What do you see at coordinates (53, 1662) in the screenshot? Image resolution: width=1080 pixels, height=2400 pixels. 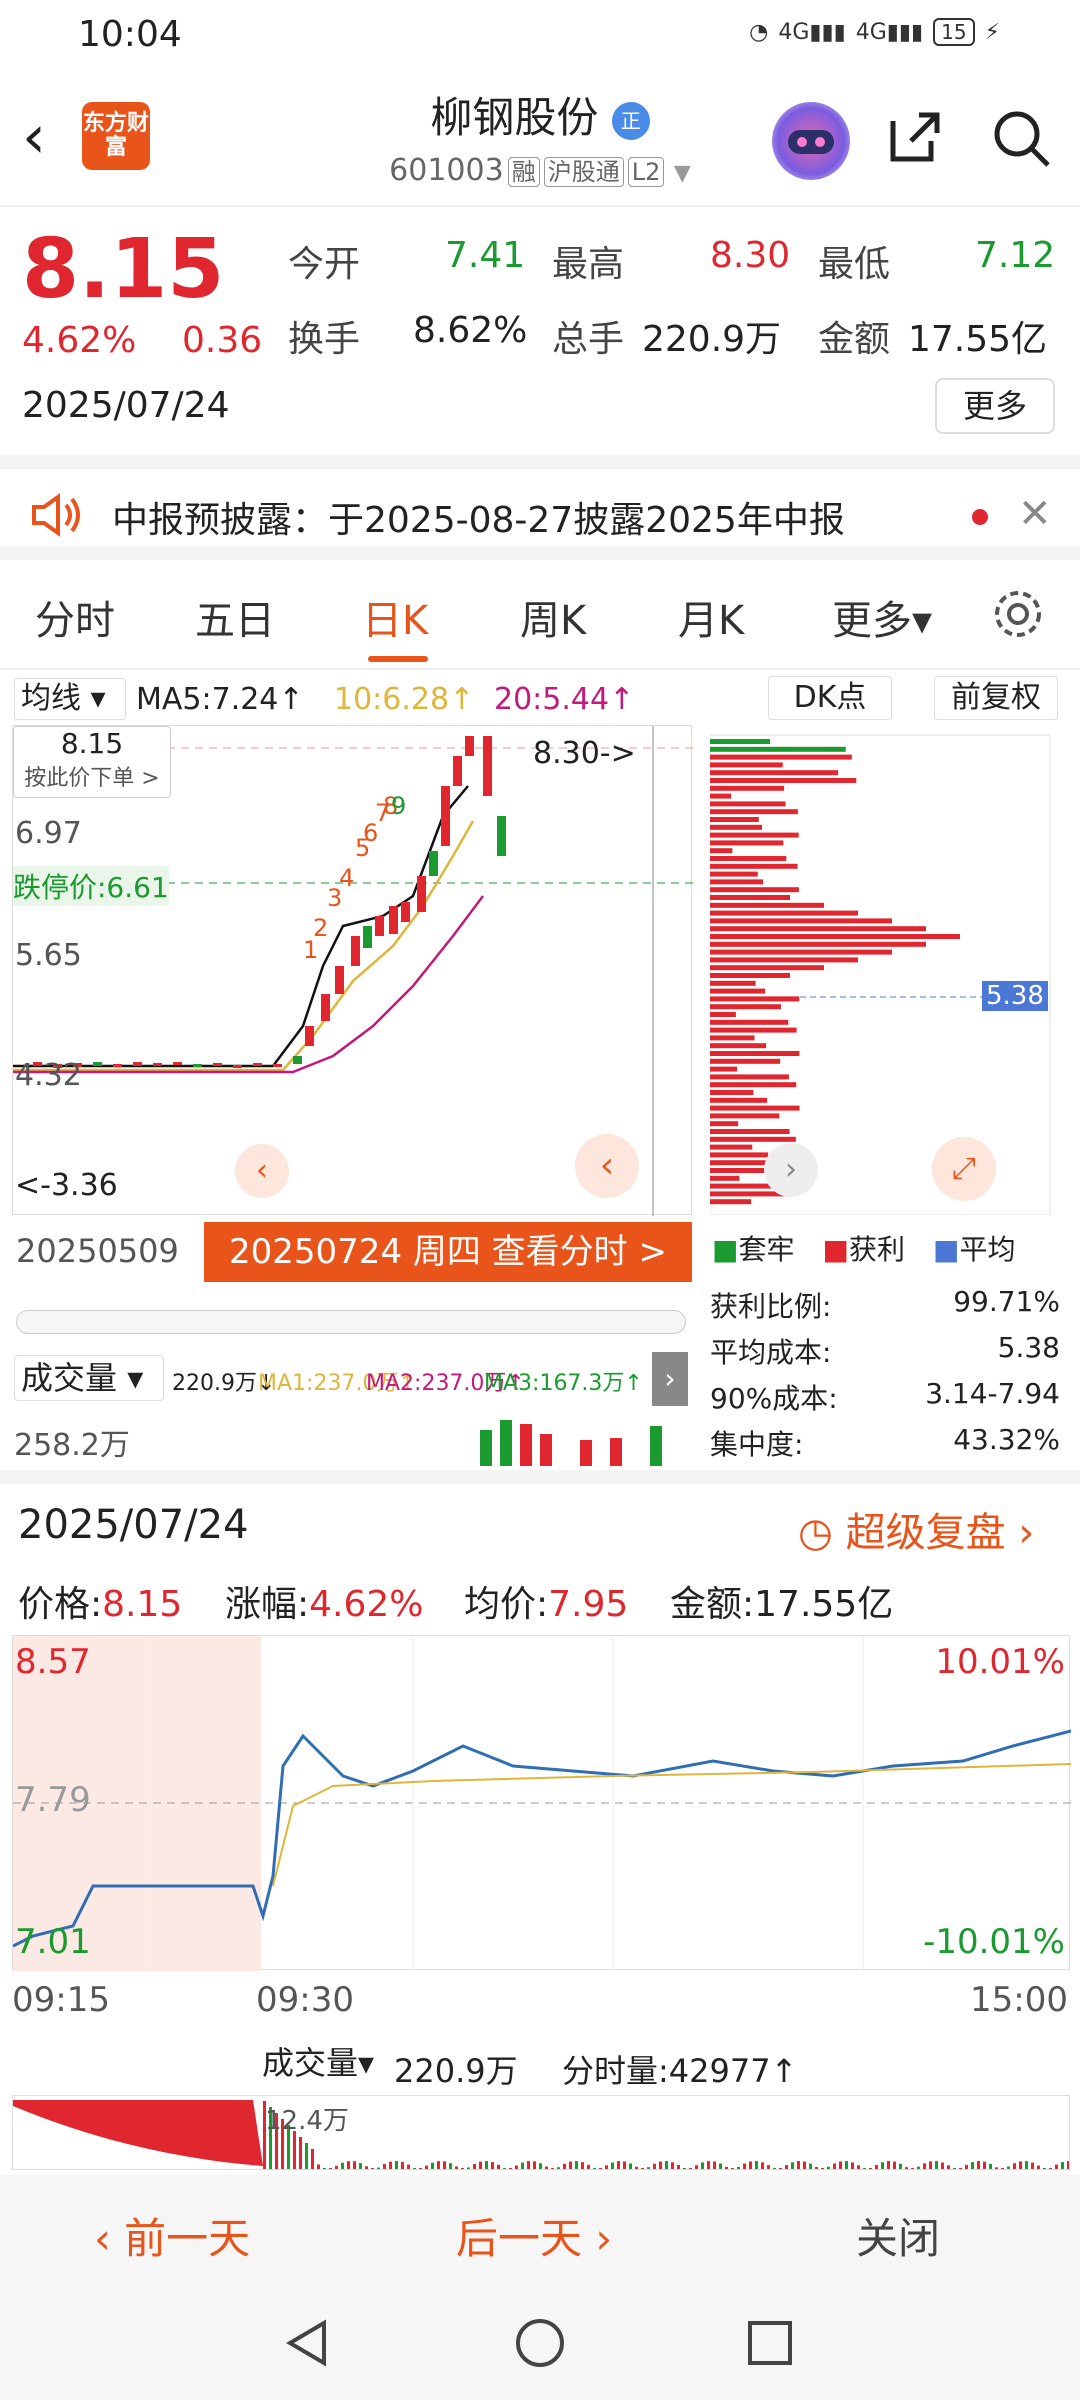 I see `price-axis-top: 8.57` at bounding box center [53, 1662].